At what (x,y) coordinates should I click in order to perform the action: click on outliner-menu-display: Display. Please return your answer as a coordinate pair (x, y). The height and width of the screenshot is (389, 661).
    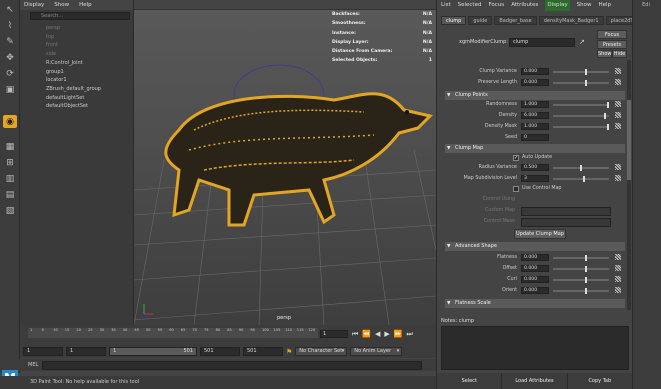
    Looking at the image, I should click on (34, 5).